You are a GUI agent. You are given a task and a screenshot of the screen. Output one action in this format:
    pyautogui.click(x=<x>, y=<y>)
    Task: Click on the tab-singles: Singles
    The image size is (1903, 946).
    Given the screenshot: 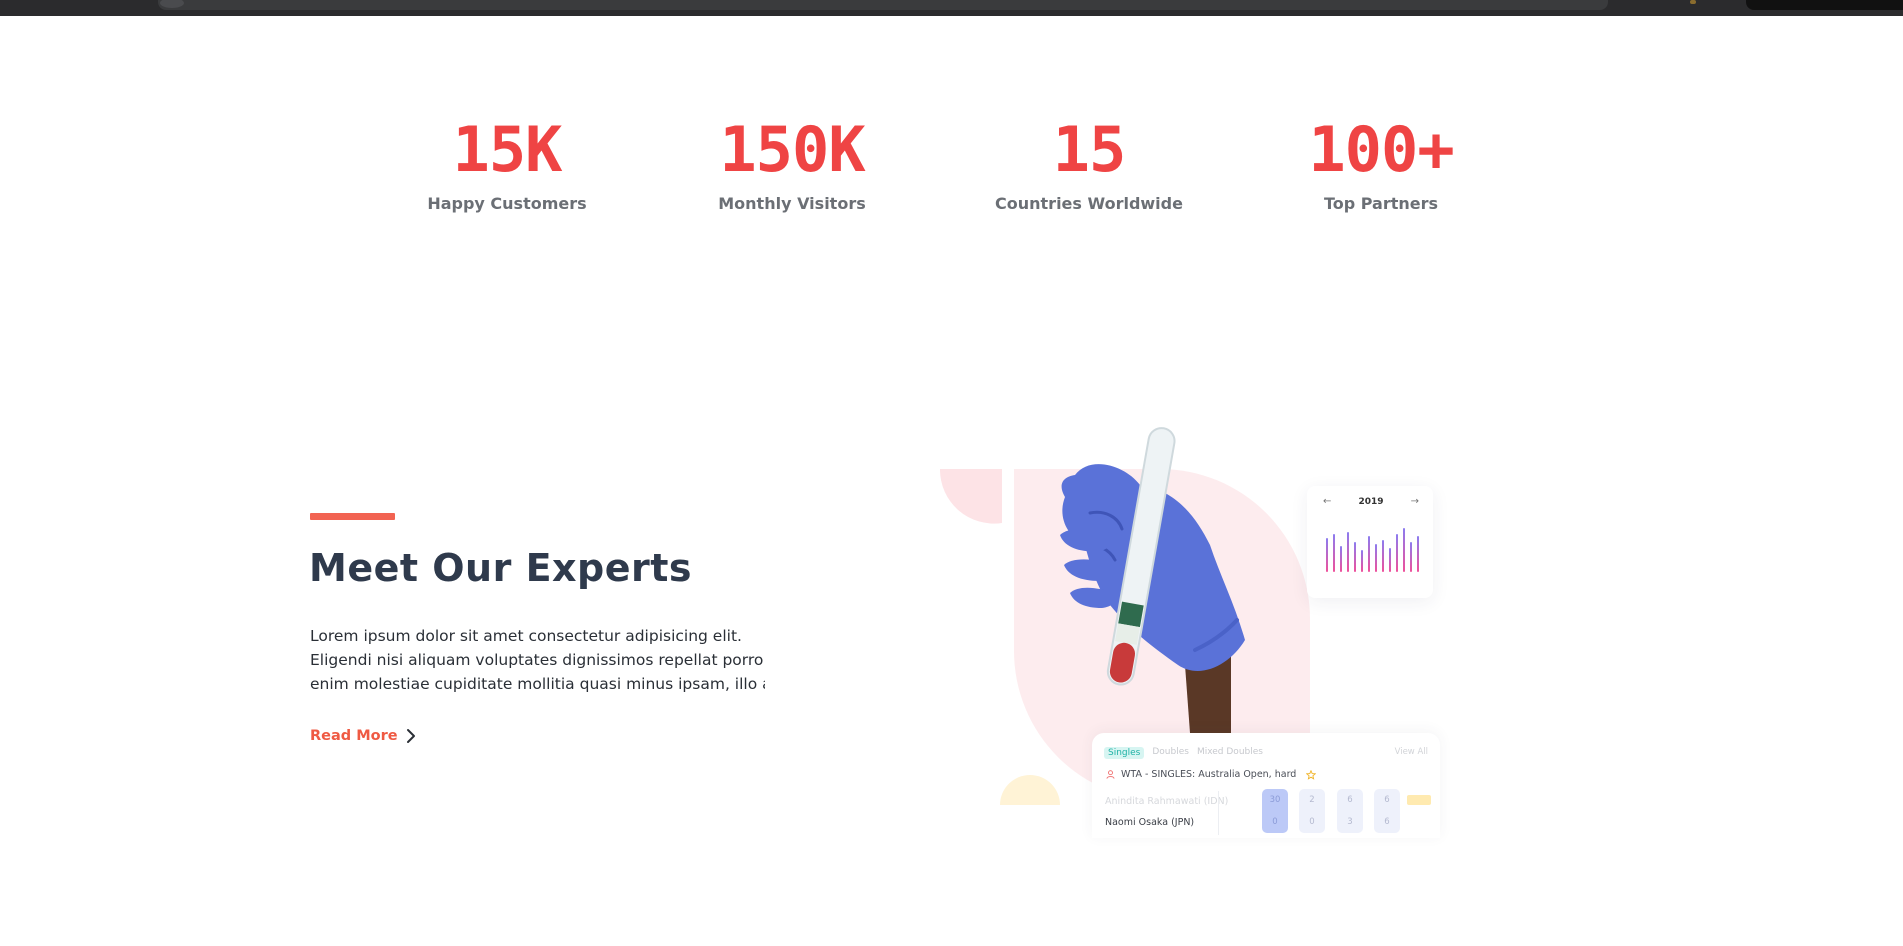 What is the action you would take?
    pyautogui.click(x=1124, y=753)
    